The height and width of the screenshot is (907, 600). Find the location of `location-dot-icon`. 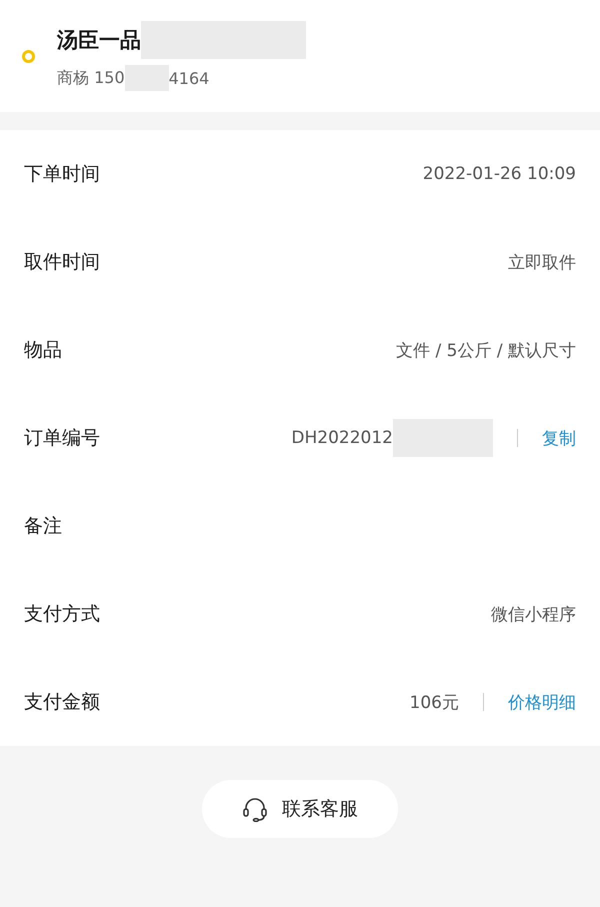

location-dot-icon is located at coordinates (28, 56).